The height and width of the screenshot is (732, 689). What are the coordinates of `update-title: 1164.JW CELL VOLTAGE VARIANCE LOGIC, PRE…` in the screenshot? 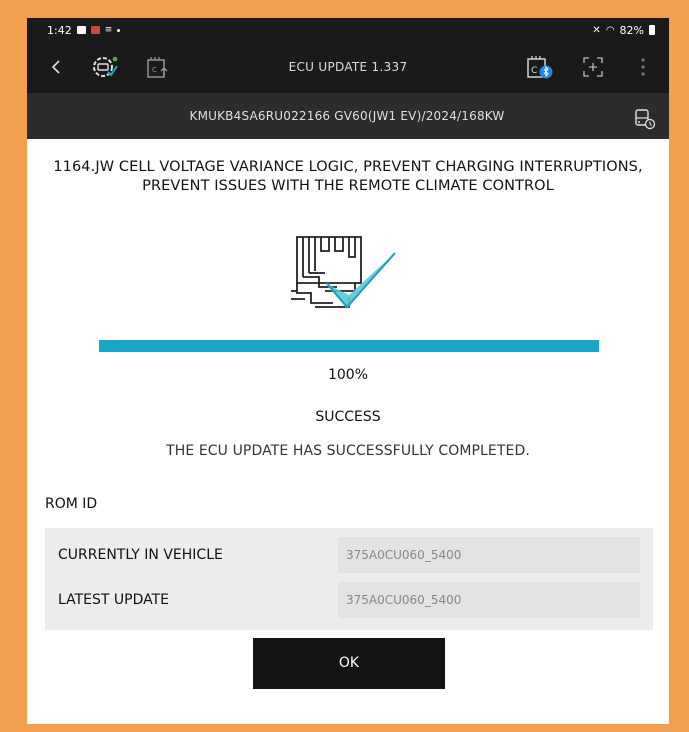 It's located at (348, 177).